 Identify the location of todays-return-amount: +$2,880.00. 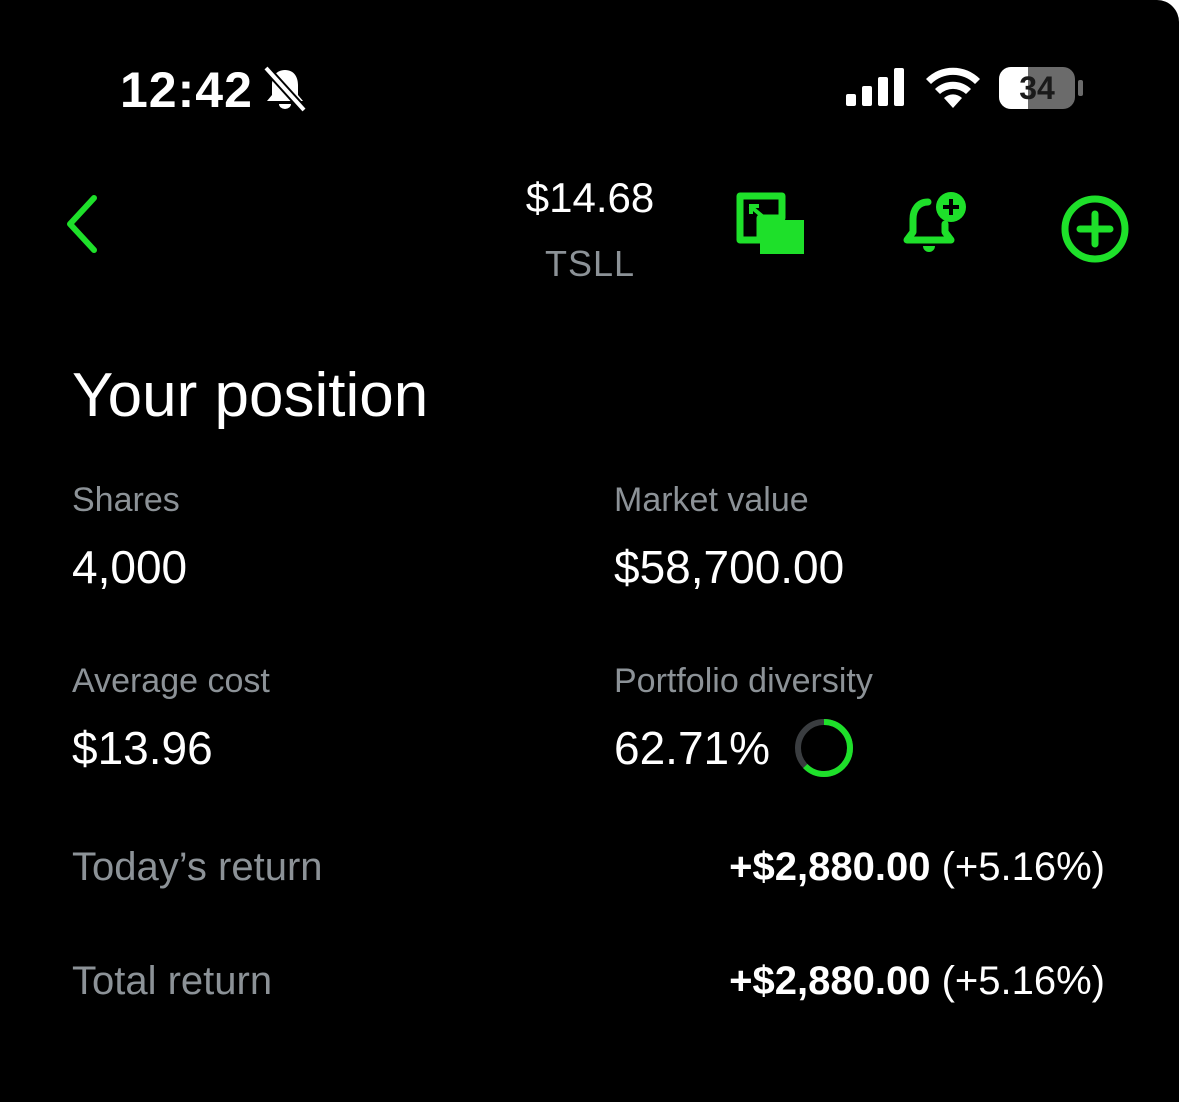
(830, 867).